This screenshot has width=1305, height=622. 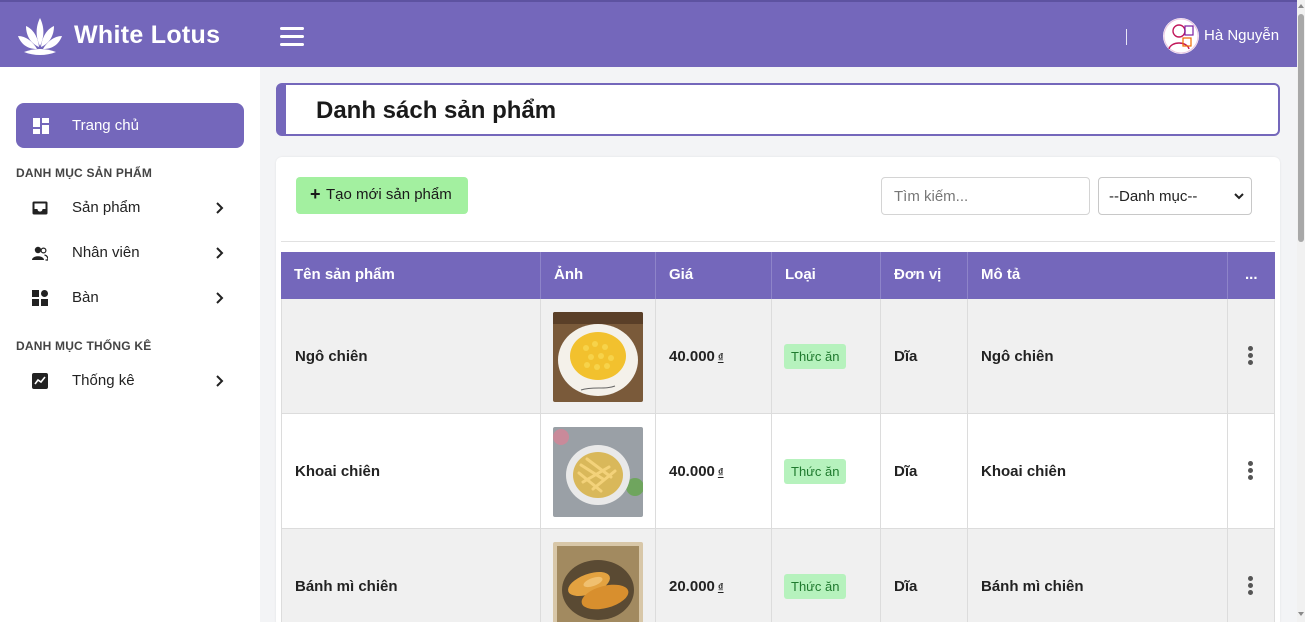 I want to click on cell-price: 20.000 ₫, so click(x=714, y=575).